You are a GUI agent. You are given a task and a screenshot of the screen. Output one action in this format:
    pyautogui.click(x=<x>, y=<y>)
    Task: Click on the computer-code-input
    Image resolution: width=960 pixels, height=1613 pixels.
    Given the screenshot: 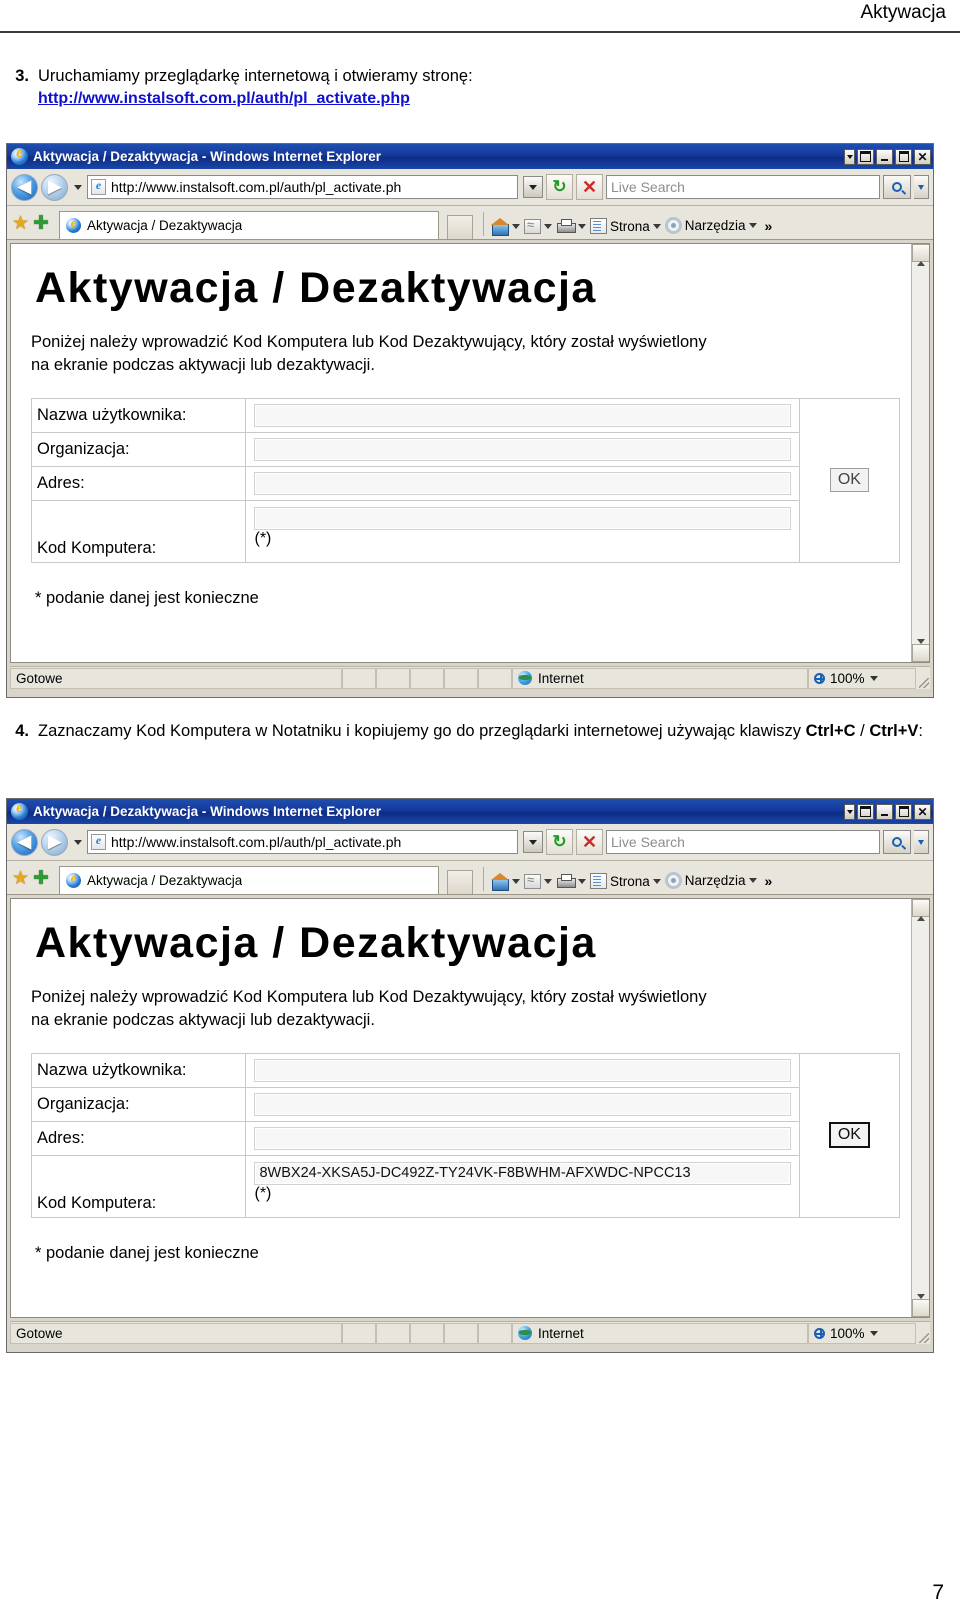 What is the action you would take?
    pyautogui.click(x=522, y=518)
    